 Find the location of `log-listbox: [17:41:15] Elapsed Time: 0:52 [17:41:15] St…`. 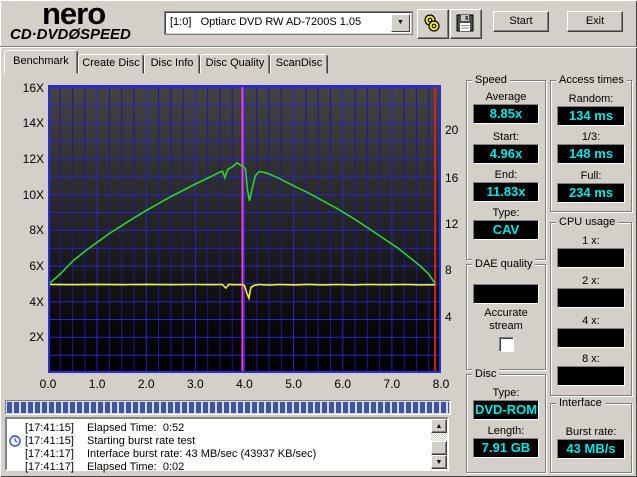

log-listbox: [17:41:15] Elapsed Time: 0:52 [17:41:15] St… is located at coordinates (227, 445).